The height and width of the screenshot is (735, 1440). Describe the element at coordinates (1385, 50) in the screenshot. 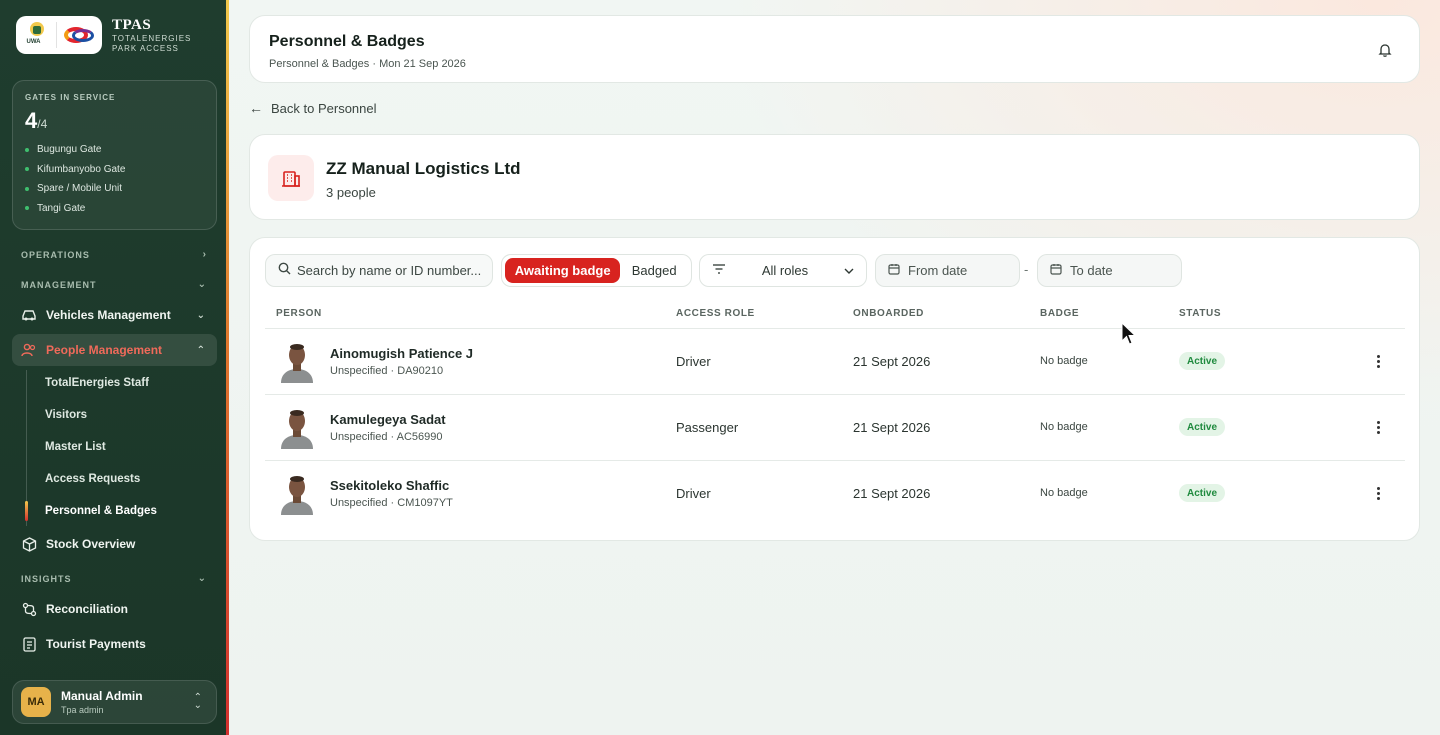

I see `bell-icon` at that location.